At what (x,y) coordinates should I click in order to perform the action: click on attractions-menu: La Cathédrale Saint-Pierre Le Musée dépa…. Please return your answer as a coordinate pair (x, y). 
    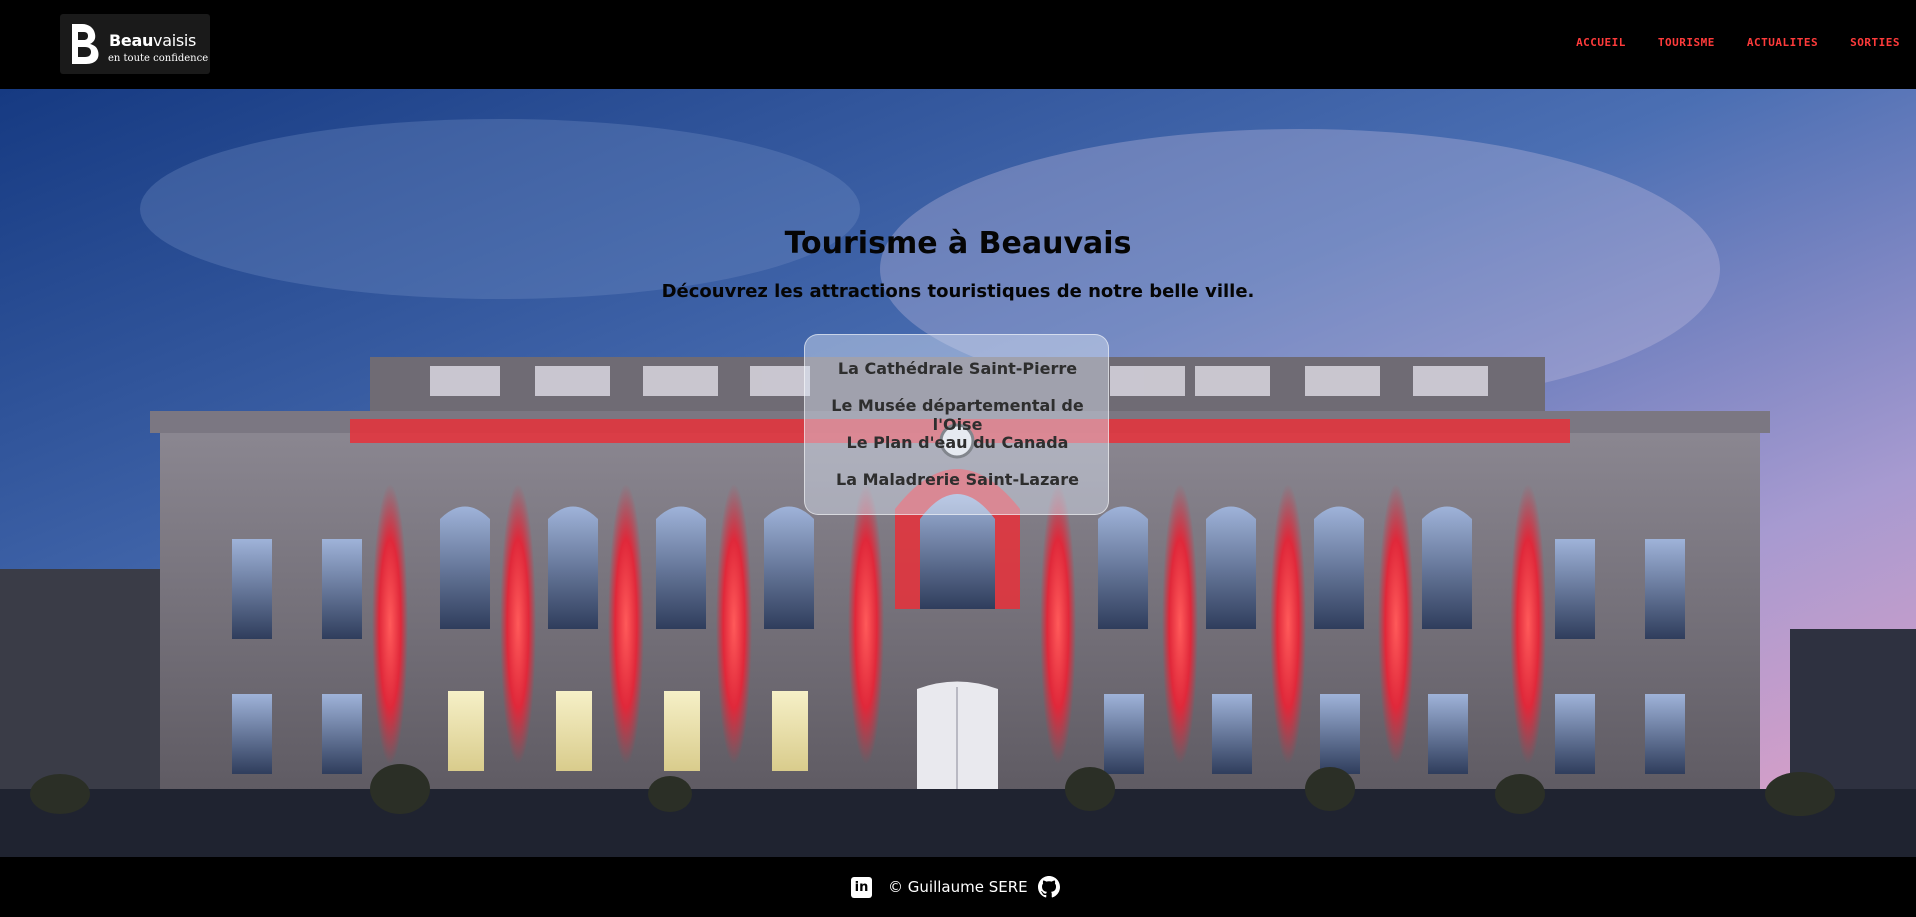
    Looking at the image, I should click on (956, 424).